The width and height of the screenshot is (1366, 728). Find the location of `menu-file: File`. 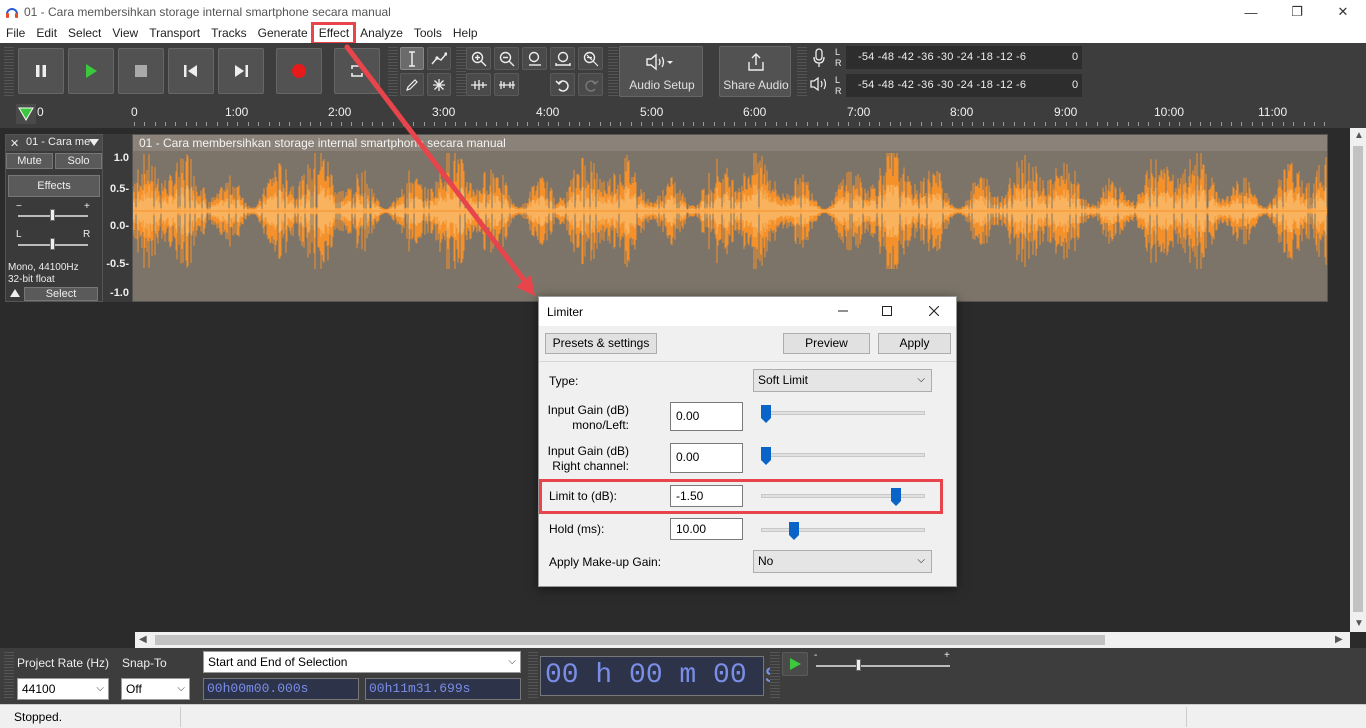

menu-file: File is located at coordinates (15, 33).